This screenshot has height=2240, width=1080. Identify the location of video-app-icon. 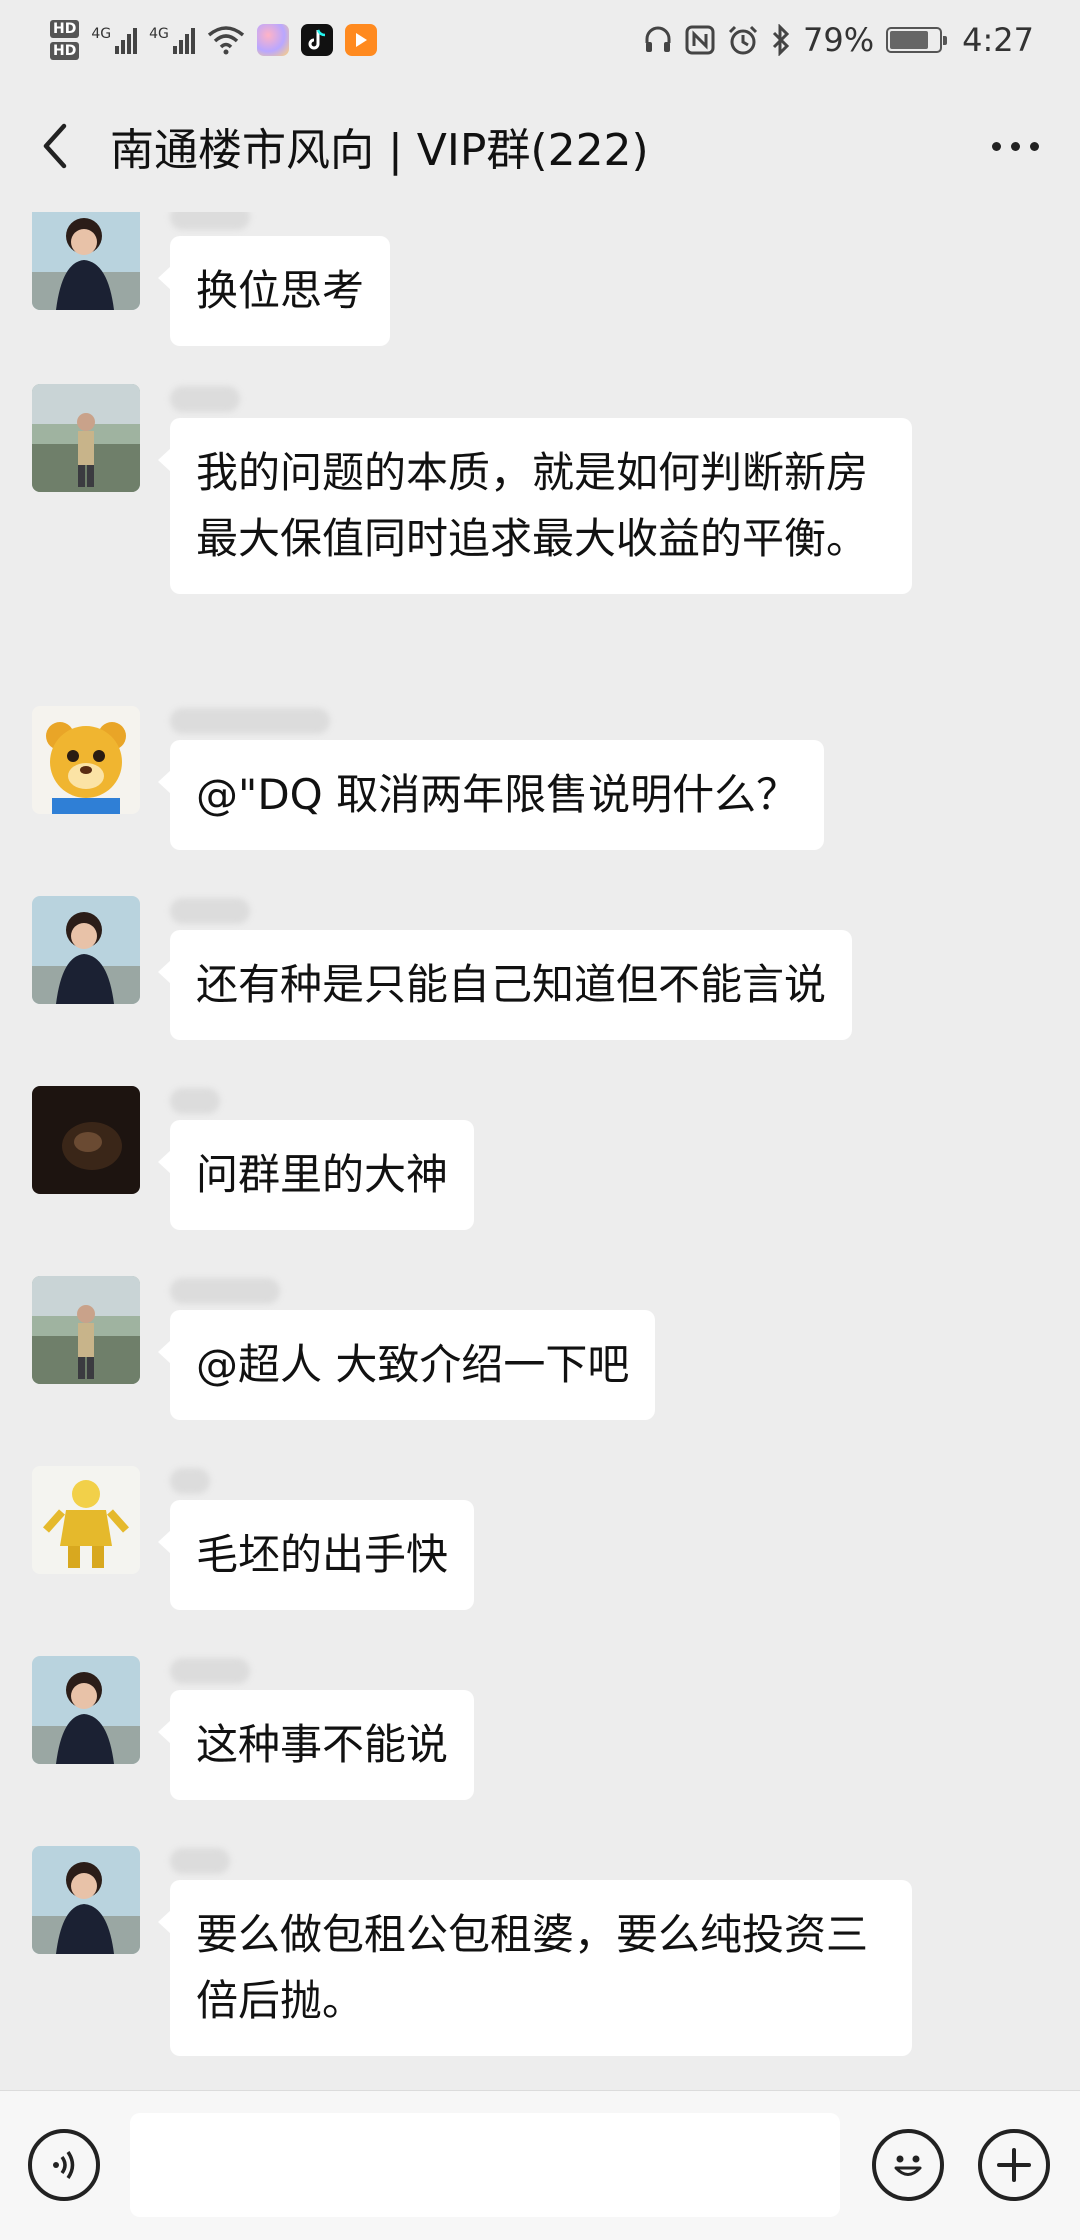
(360, 40).